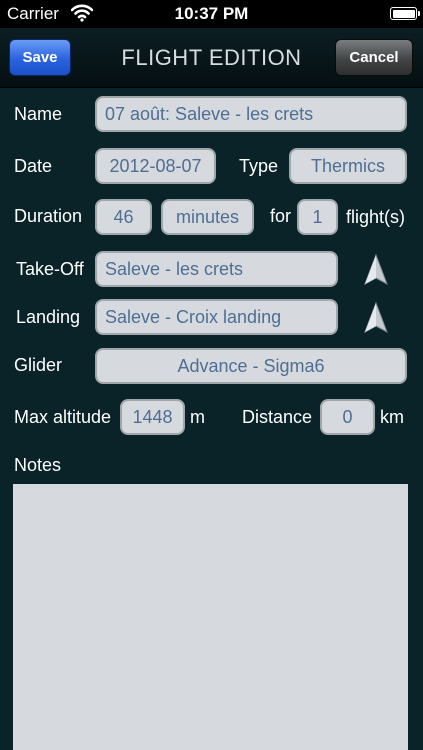  What do you see at coordinates (155, 166) in the screenshot?
I see `date-field: 2012-08-07` at bounding box center [155, 166].